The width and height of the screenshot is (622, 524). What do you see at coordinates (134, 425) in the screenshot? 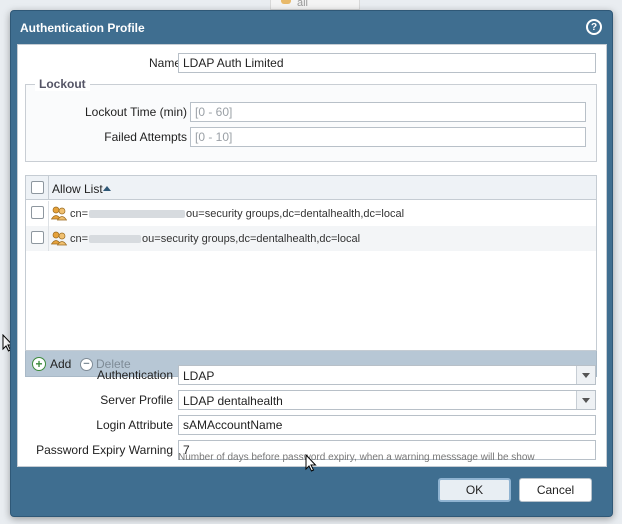
I see `login-attribute-label: Login Attribute` at bounding box center [134, 425].